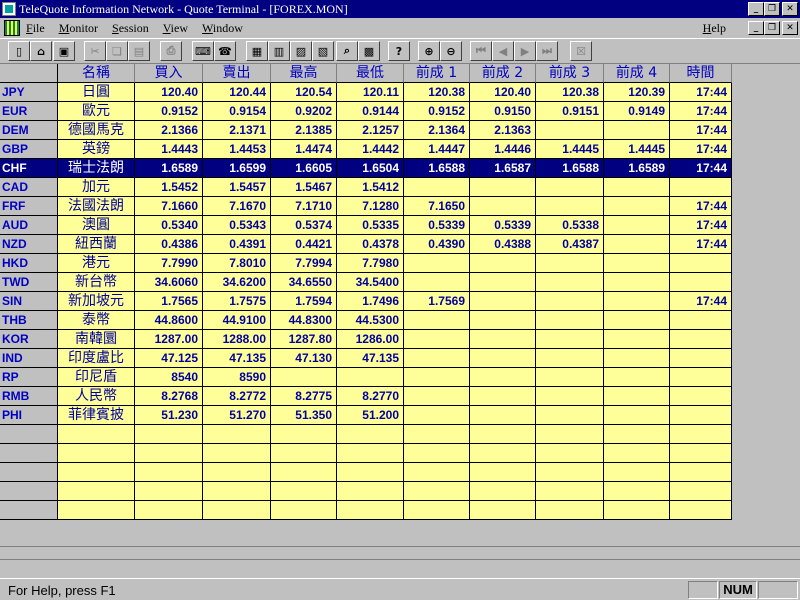 The width and height of the screenshot is (800, 600). What do you see at coordinates (9, 9) in the screenshot?
I see `app-icon` at bounding box center [9, 9].